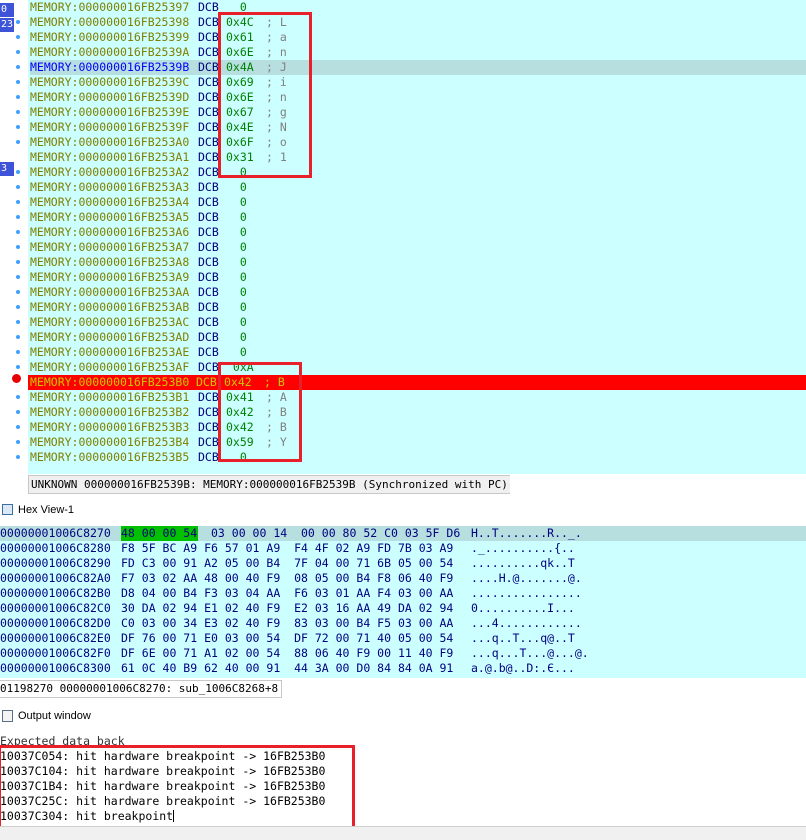  I want to click on disasm-row: MEMORY:000000016FB2539F DCB 0x4E; N, so click(418, 127).